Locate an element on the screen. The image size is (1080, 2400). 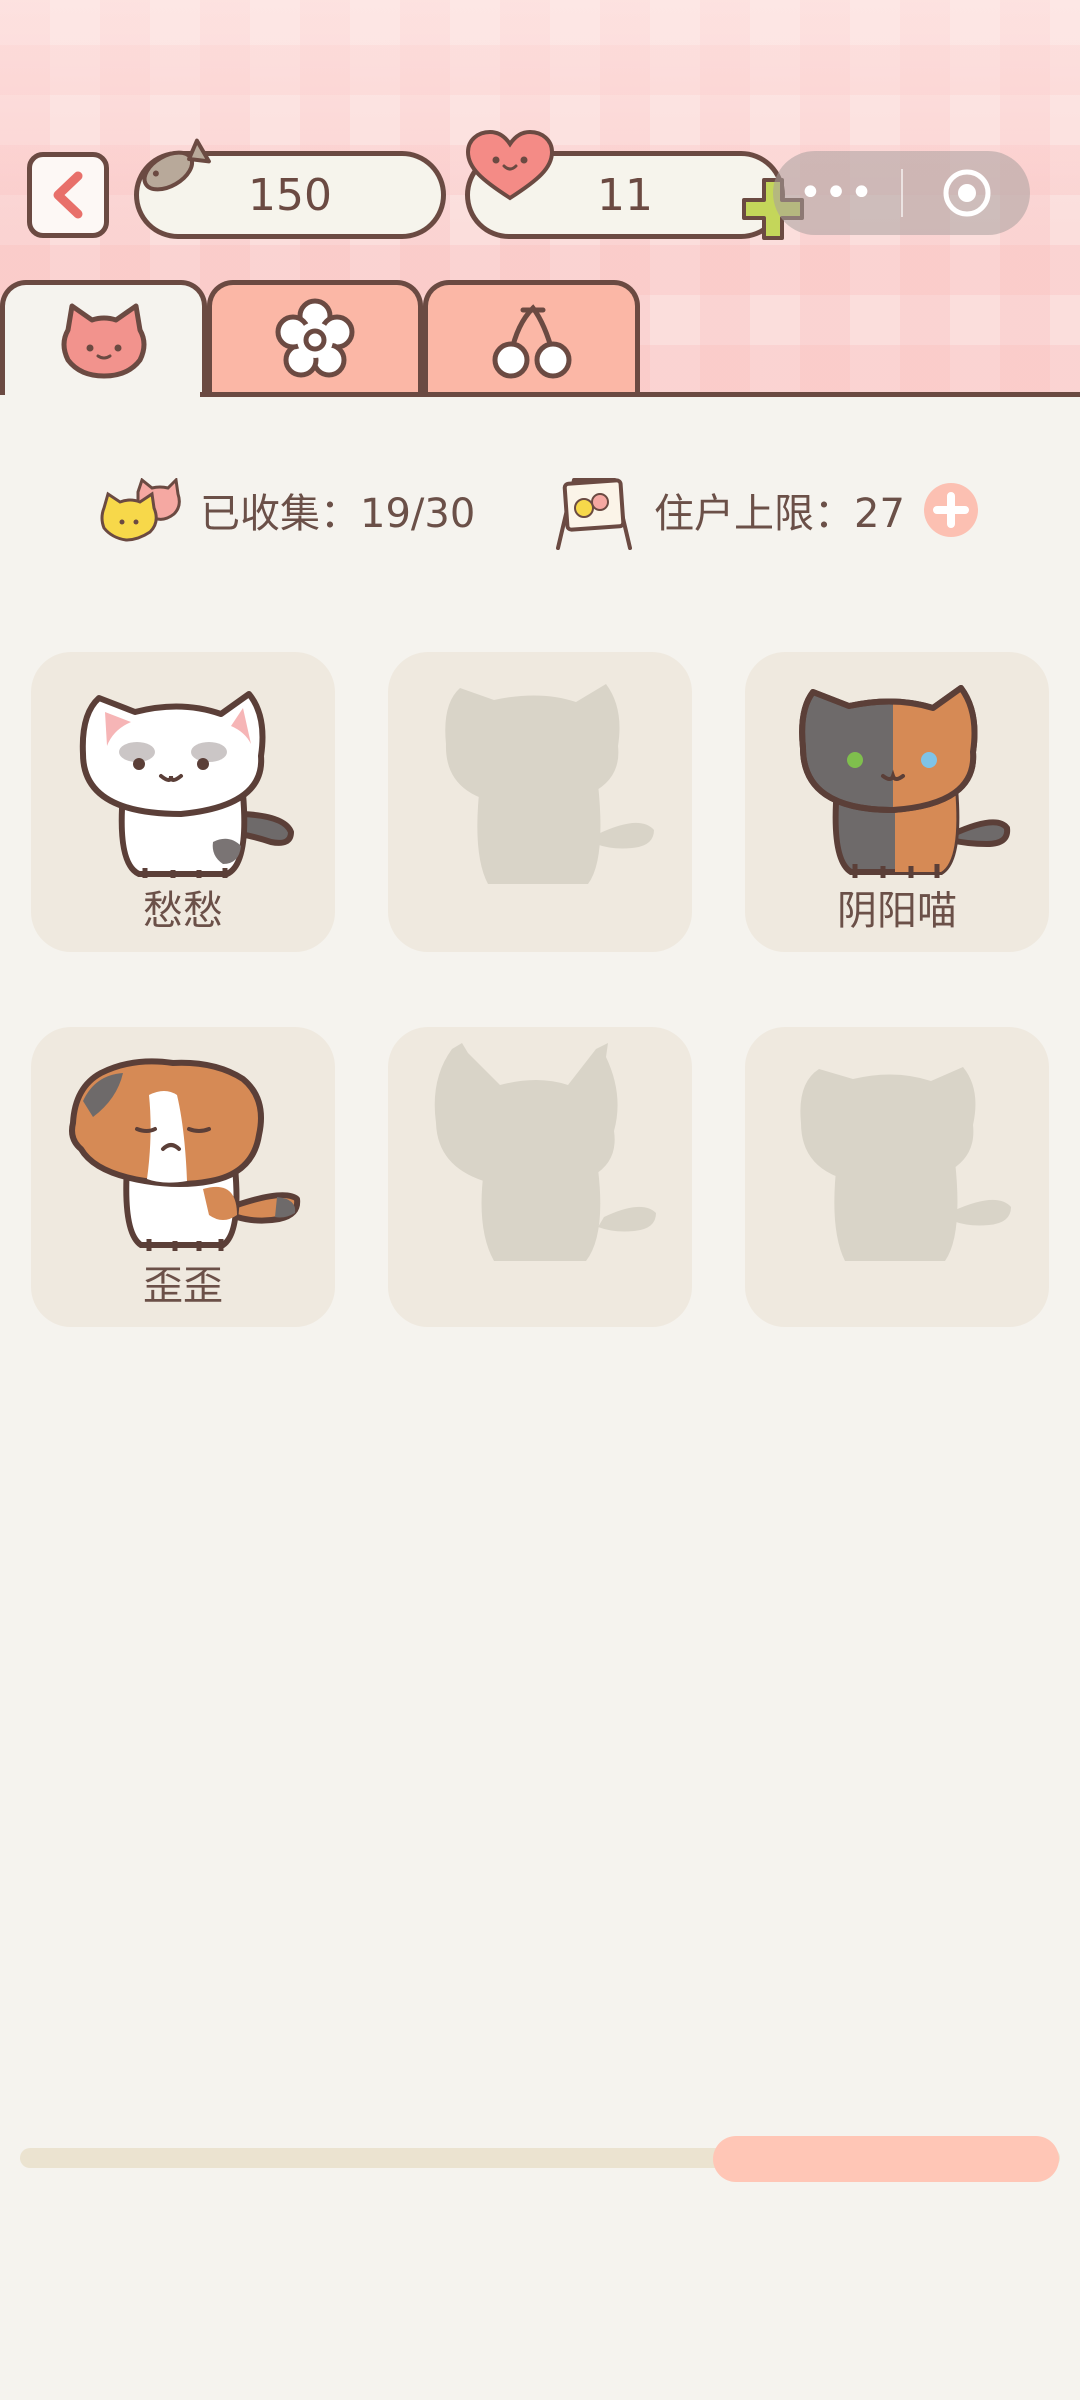
resident-limit-stat: 住户上限：27 is located at coordinates (765, 514).